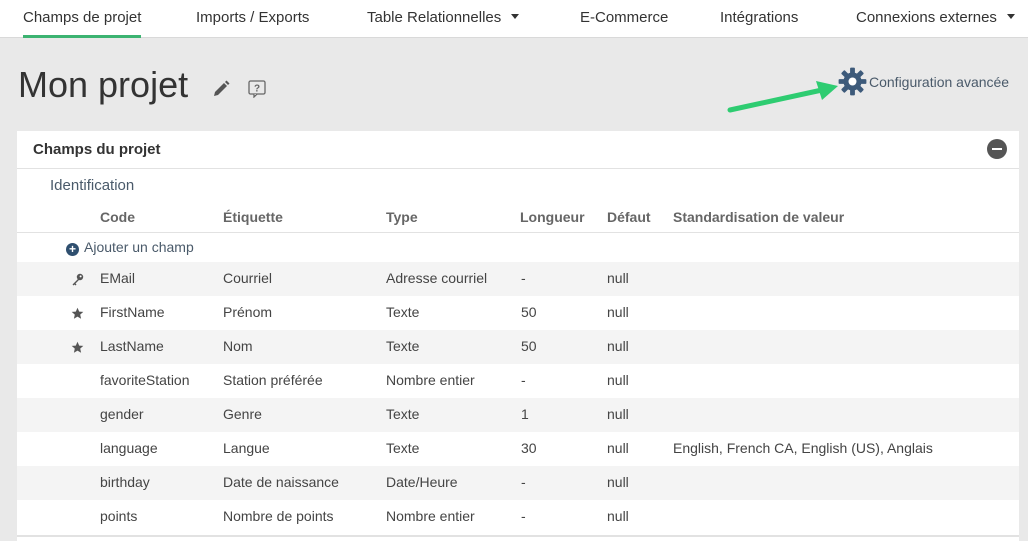  I want to click on tab-table-relationnelles: Table Relationnelles, so click(443, 19).